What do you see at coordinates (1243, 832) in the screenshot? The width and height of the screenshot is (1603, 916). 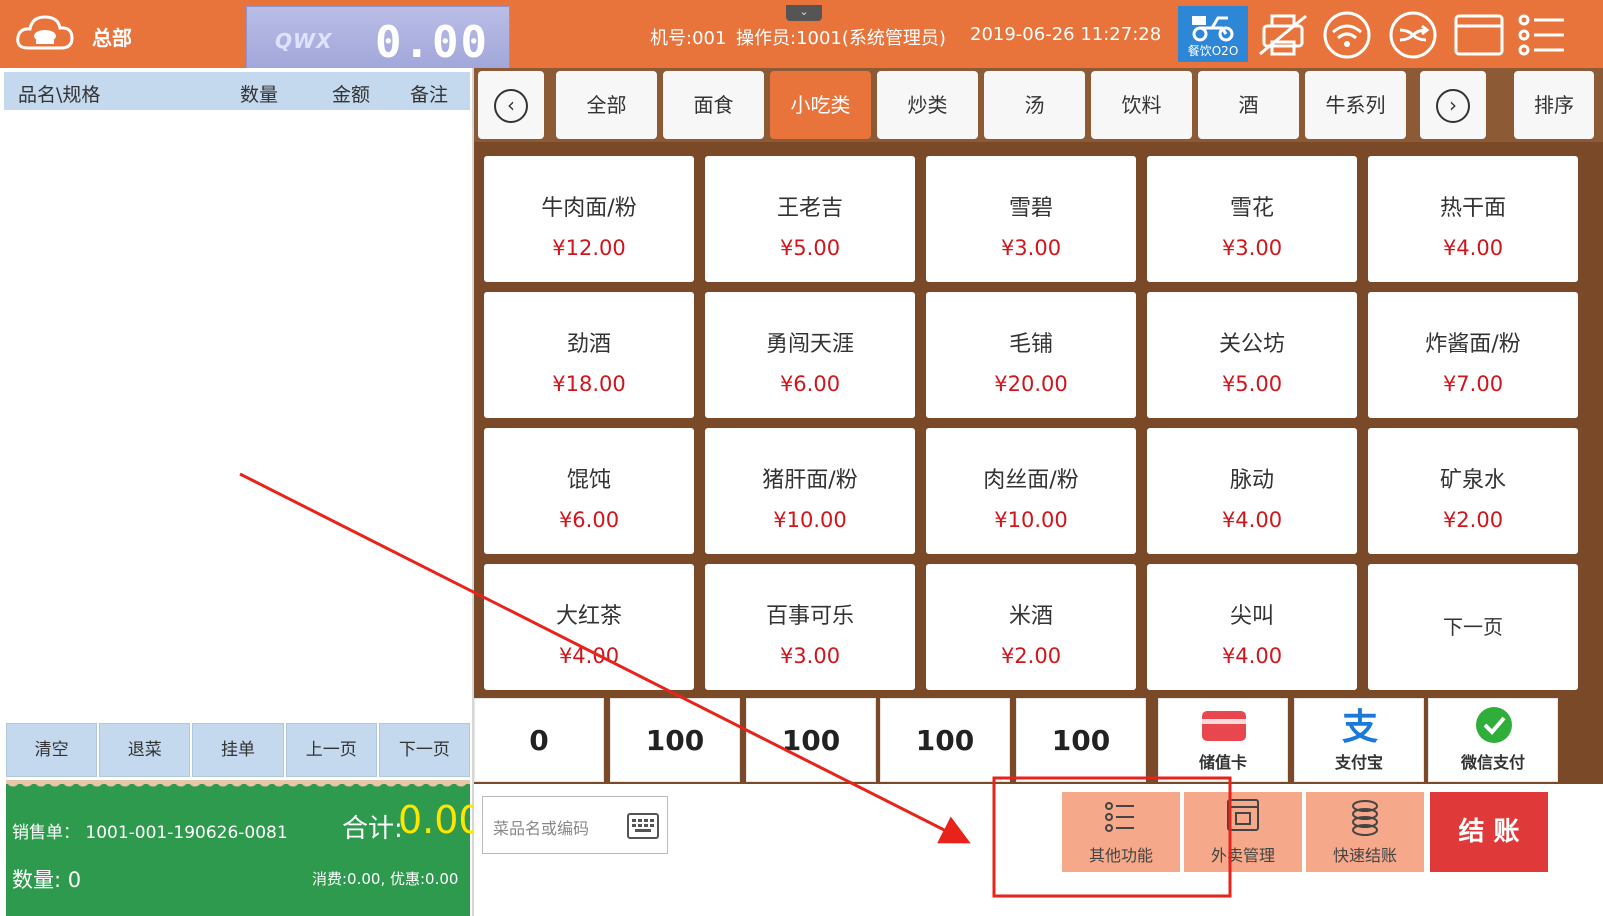 I see `takeaway-management-button: 外卖管理` at bounding box center [1243, 832].